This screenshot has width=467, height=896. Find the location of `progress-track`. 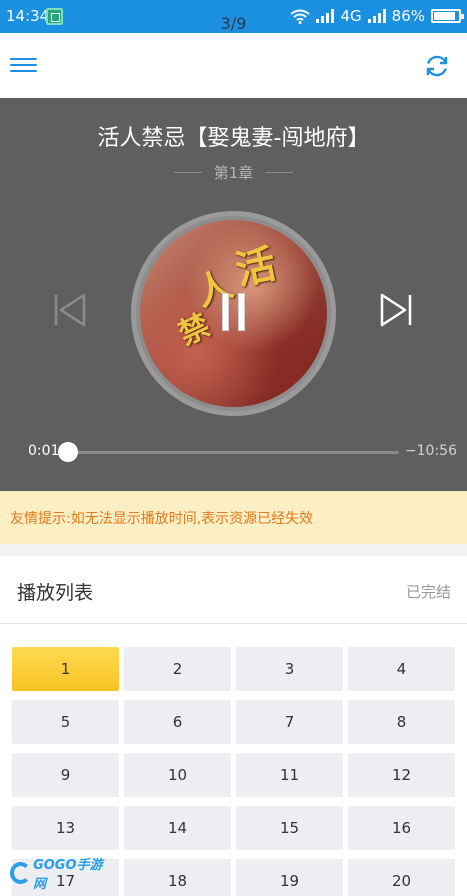

progress-track is located at coordinates (233, 452).